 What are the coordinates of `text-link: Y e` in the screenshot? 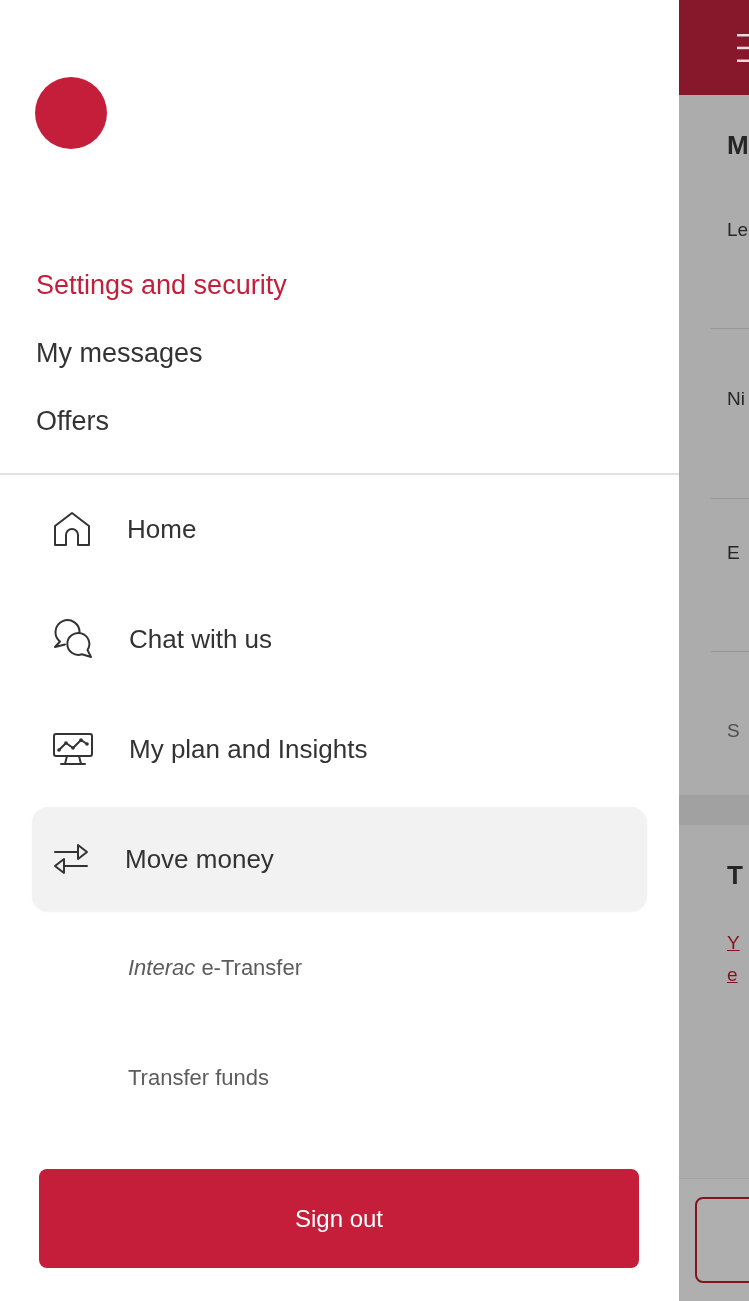 It's located at (733, 959).